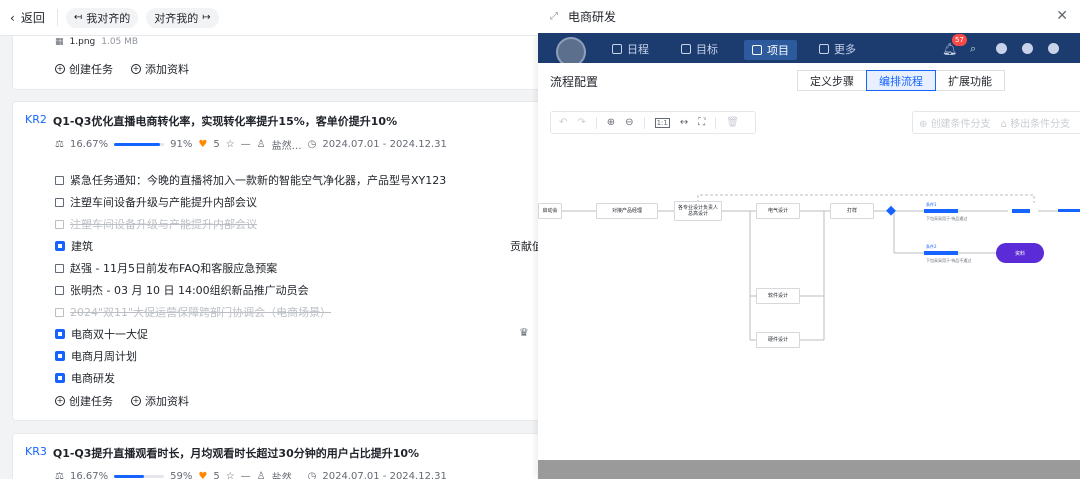 Image resolution: width=1080 pixels, height=479 pixels. I want to click on user-icon: ♙, so click(261, 475).